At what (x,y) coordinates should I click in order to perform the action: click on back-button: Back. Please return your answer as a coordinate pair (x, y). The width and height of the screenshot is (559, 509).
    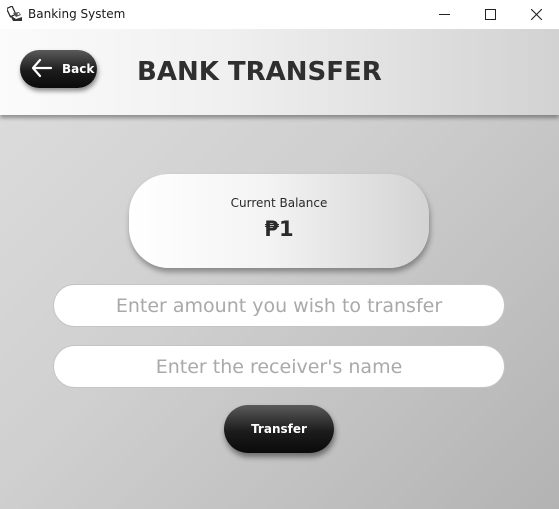
    Looking at the image, I should click on (58, 69).